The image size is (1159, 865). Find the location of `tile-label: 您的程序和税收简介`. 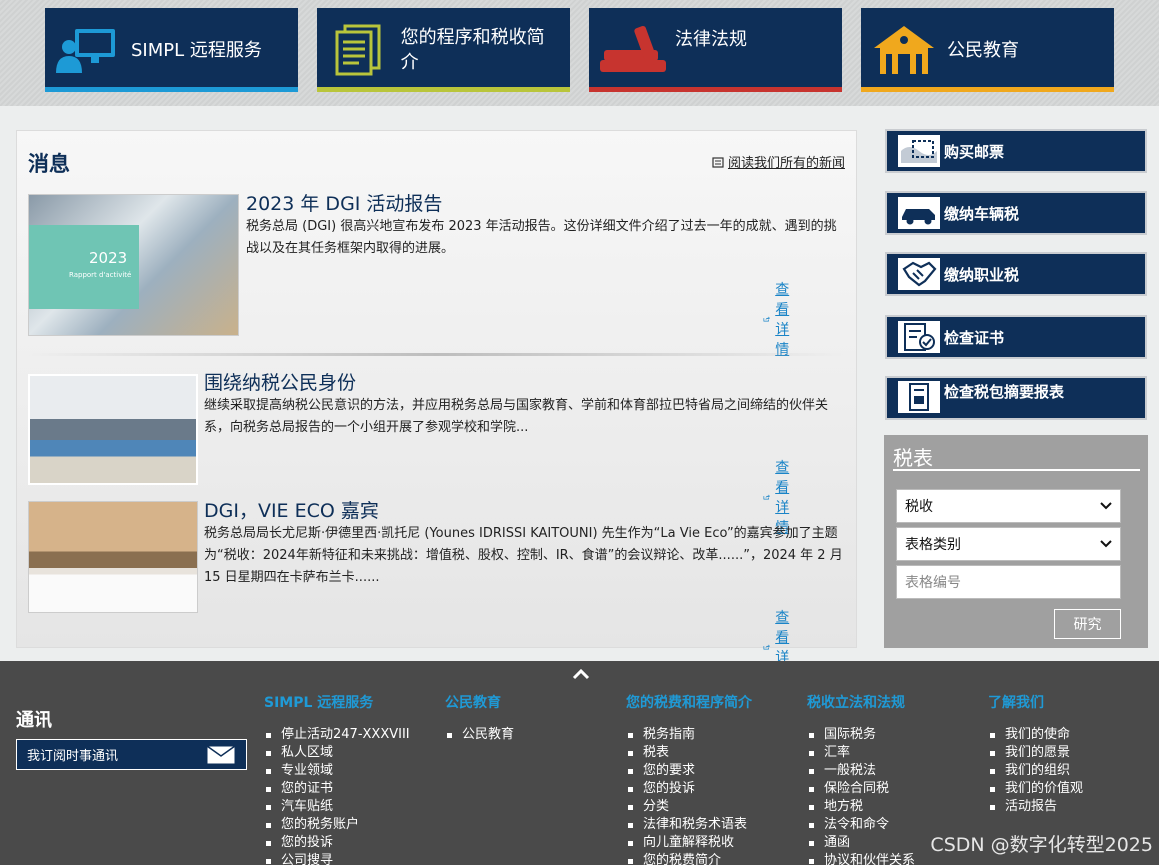

tile-label: 您的程序和税收简介 is located at coordinates (472, 50).